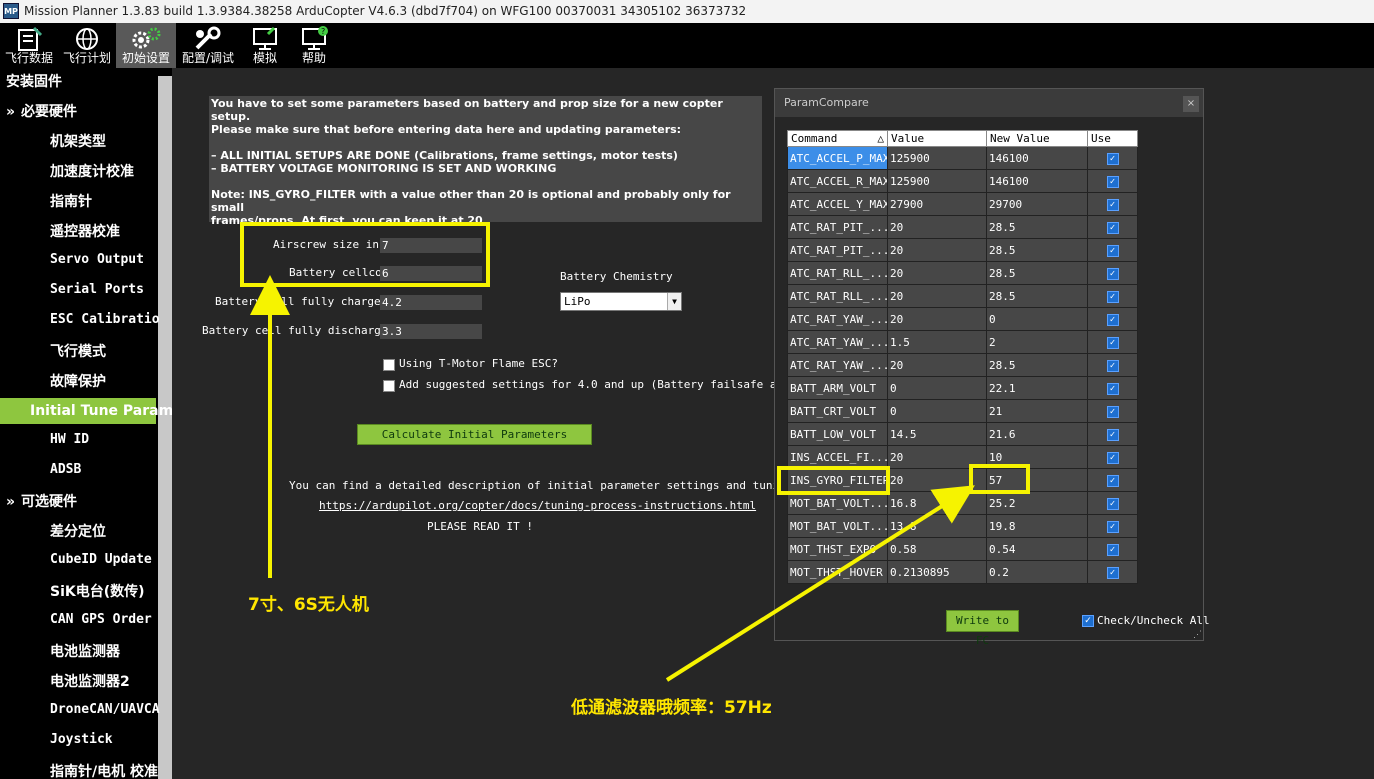 This screenshot has height=779, width=1374. Describe the element at coordinates (671, 708) in the screenshot. I see `annotation-text-filter: 低通滤波器哦频率：57Hz` at that location.